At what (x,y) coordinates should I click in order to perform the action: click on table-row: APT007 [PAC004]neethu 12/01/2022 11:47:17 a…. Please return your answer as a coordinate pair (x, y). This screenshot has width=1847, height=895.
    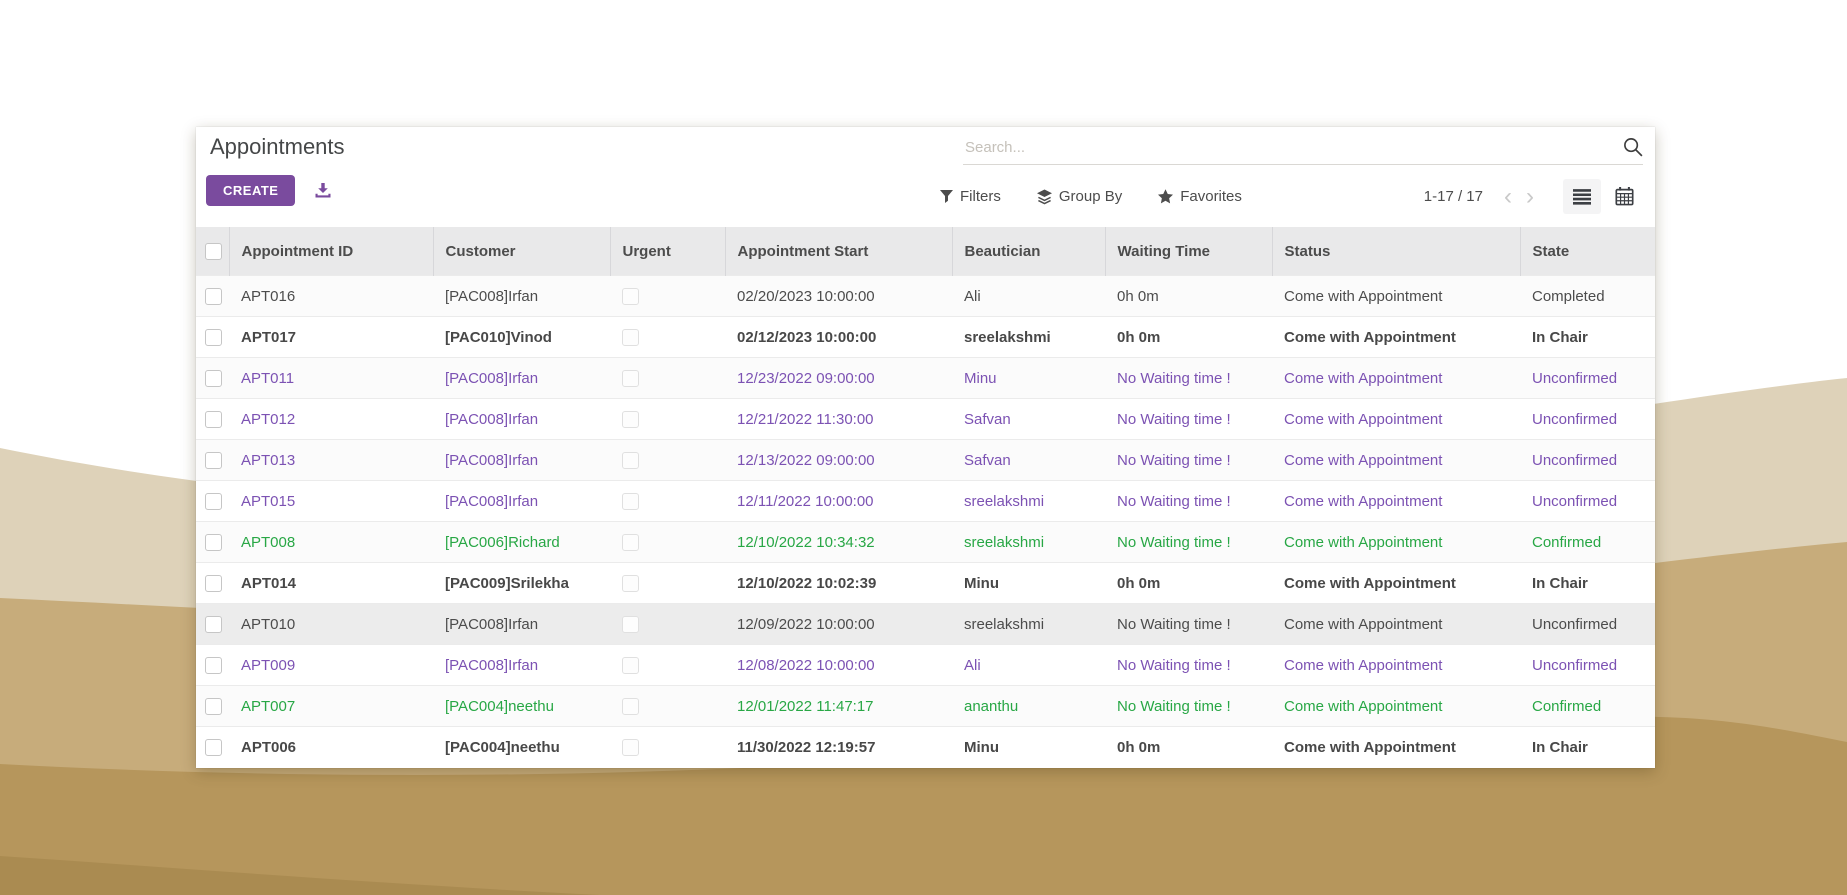
    Looking at the image, I should click on (925, 706).